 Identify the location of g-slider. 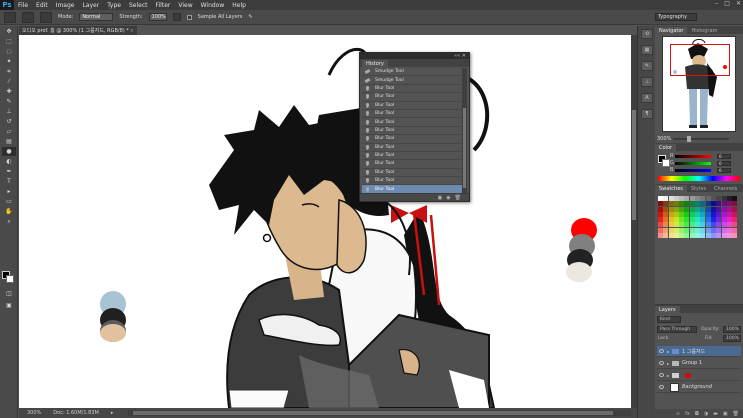
(693, 163).